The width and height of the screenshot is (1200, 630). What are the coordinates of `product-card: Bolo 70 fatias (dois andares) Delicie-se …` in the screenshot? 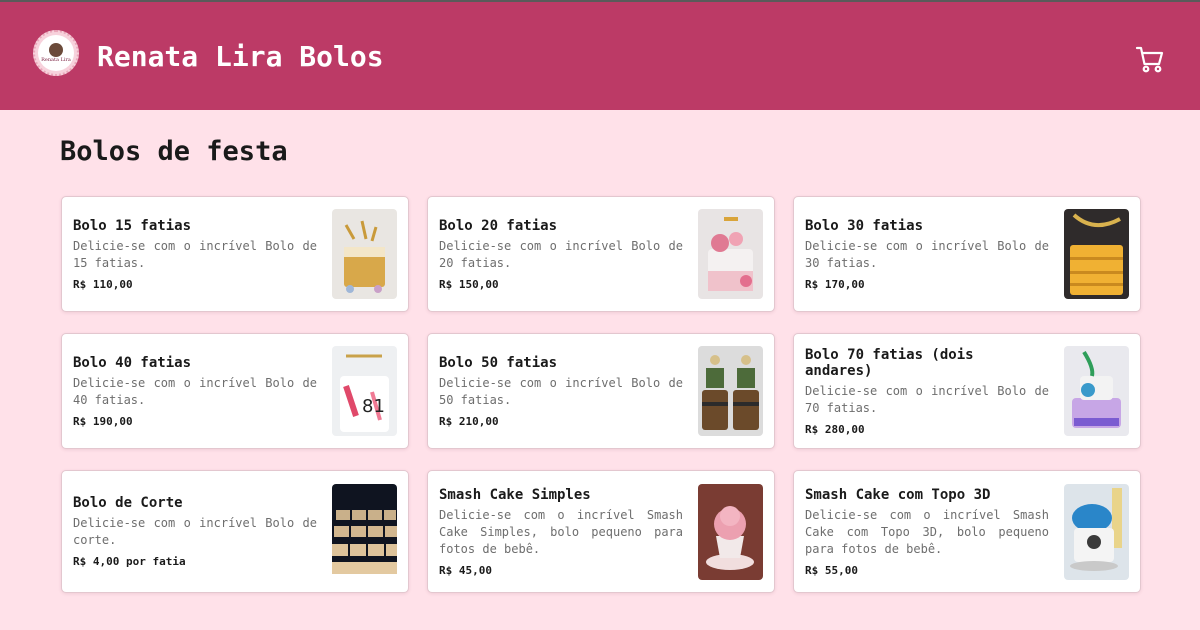 It's located at (967, 391).